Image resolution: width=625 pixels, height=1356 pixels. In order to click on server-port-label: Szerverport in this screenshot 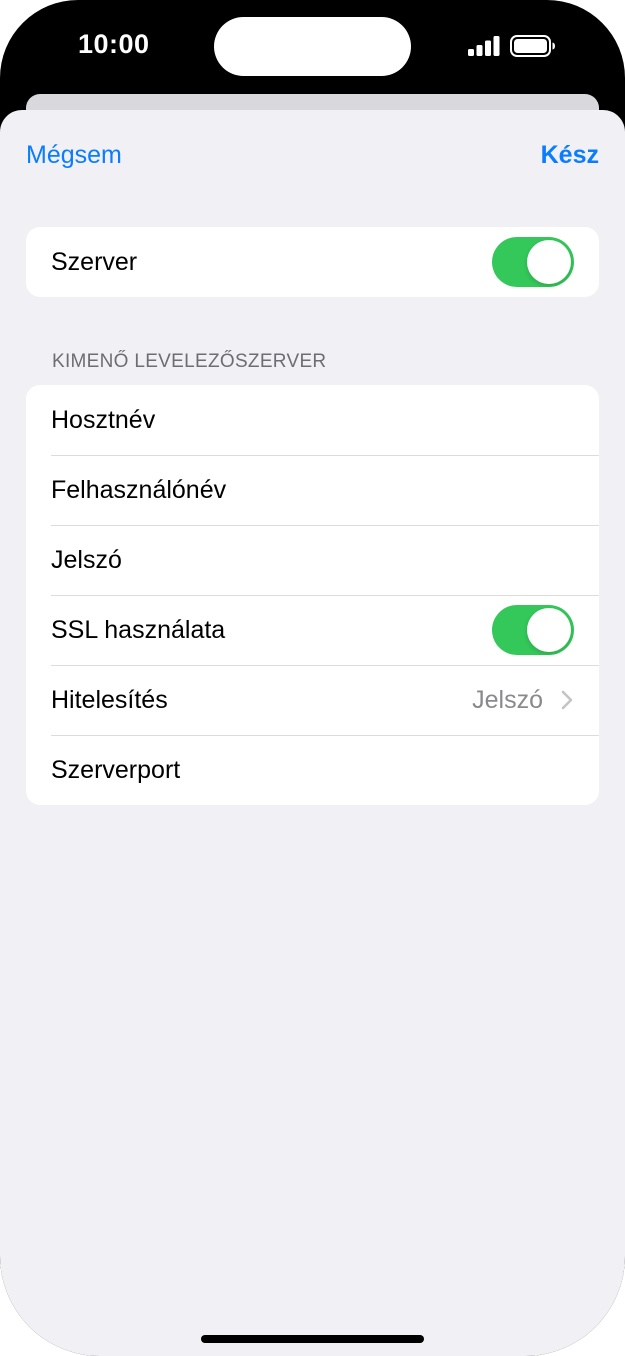, I will do `click(116, 769)`.